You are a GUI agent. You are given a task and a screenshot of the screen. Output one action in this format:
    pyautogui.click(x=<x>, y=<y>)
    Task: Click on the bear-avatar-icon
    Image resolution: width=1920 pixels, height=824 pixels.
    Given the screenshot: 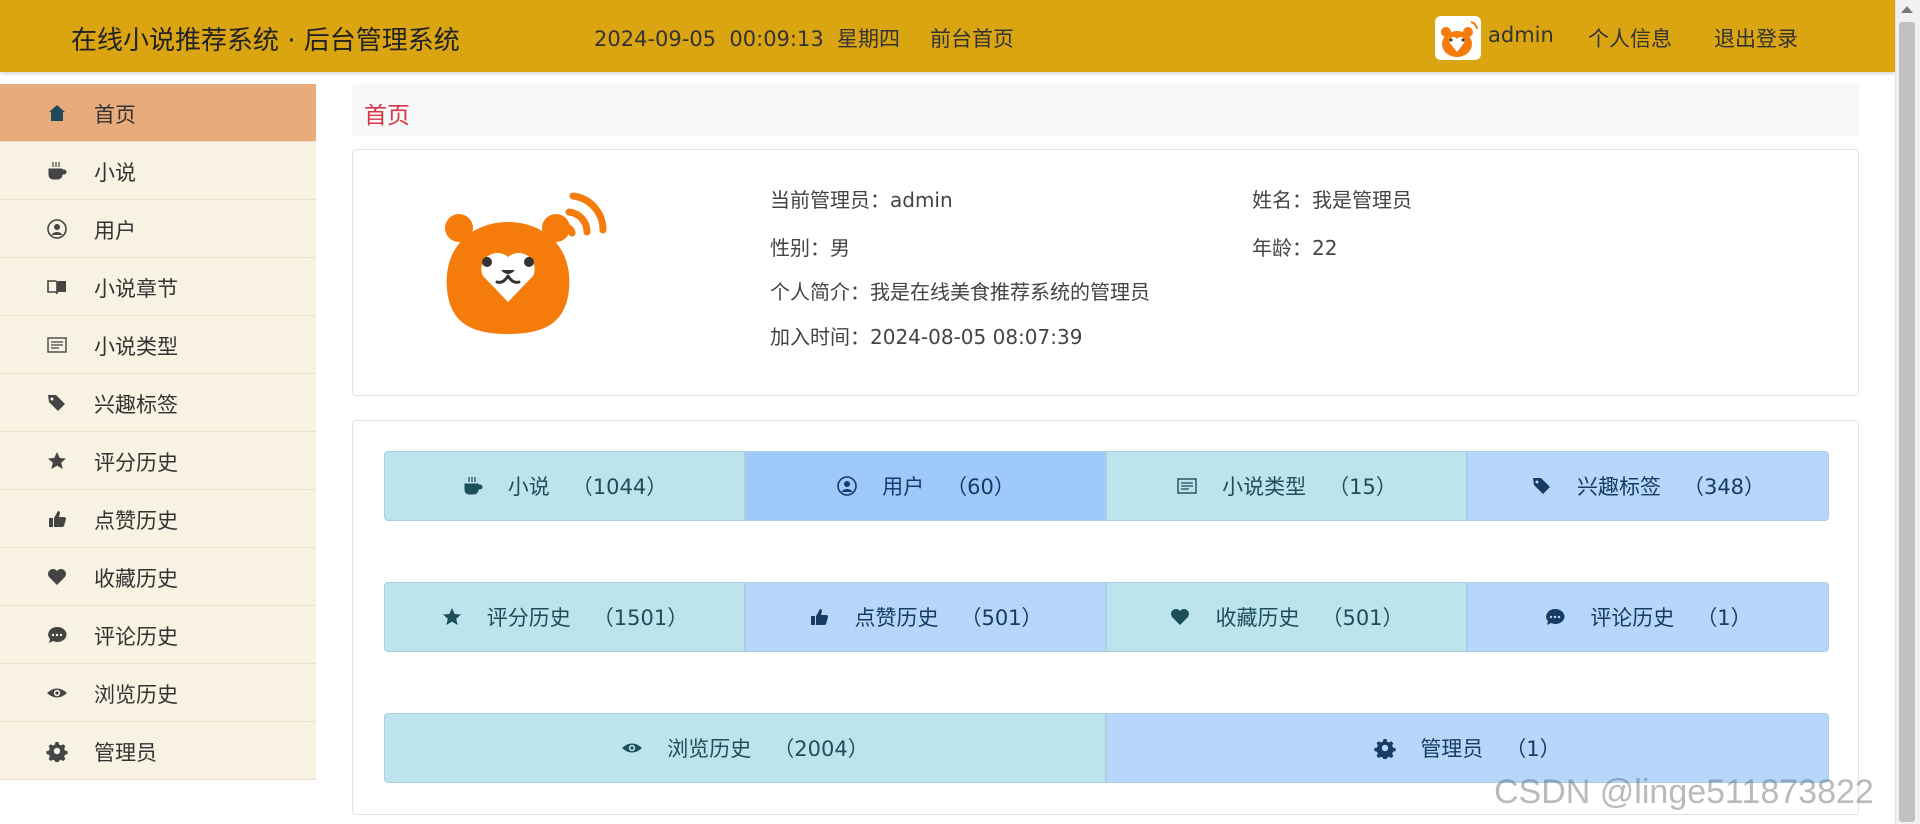 What is the action you would take?
    pyautogui.click(x=1459, y=39)
    